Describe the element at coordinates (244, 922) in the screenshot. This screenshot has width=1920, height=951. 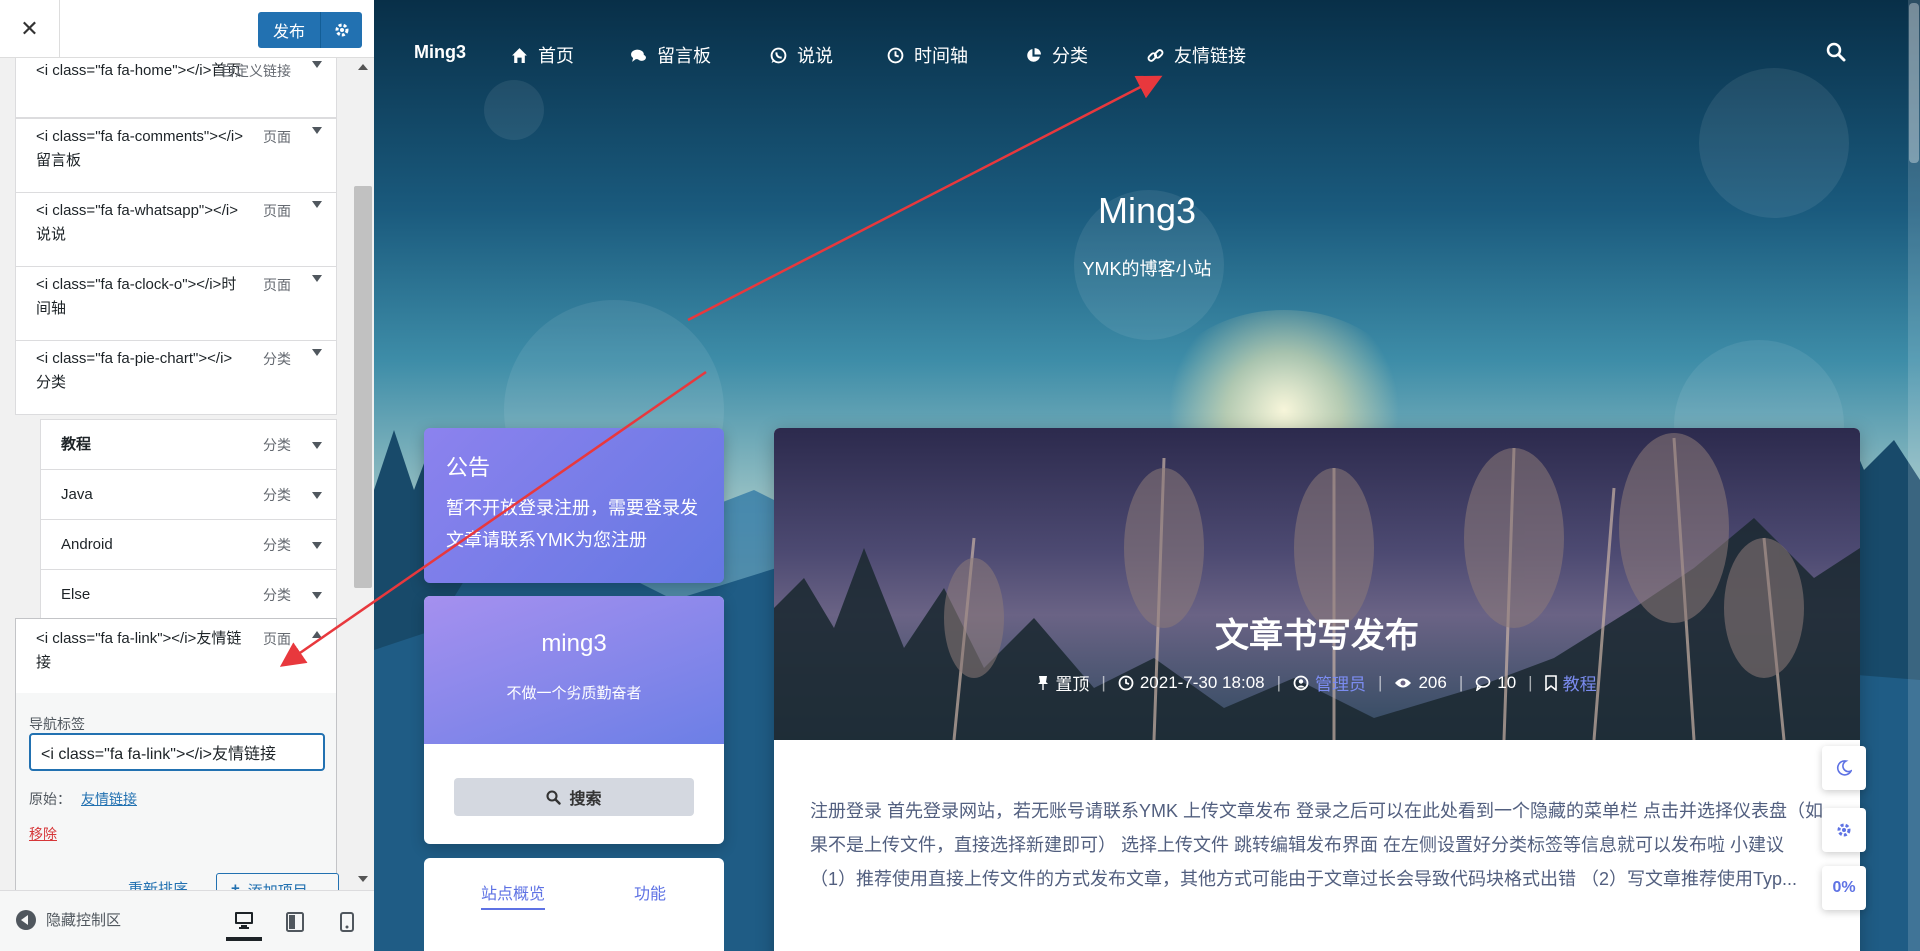
I see `desktop-preview-button` at that location.